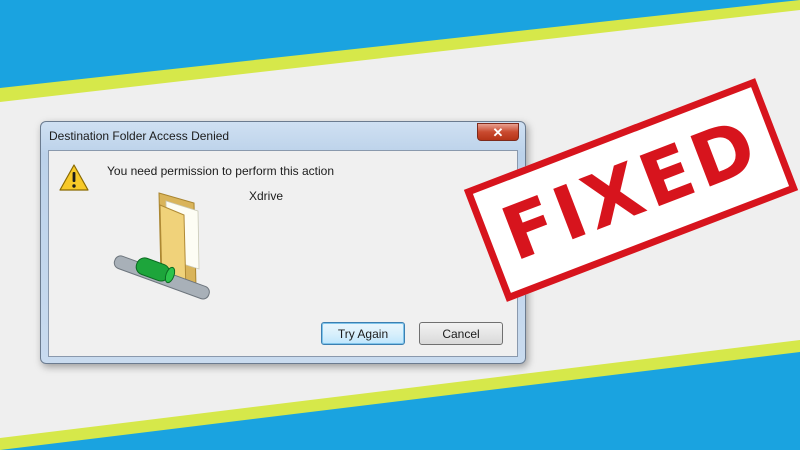 Image resolution: width=800 pixels, height=450 pixels. Describe the element at coordinates (266, 196) in the screenshot. I see `item-name: Xdrive` at that location.